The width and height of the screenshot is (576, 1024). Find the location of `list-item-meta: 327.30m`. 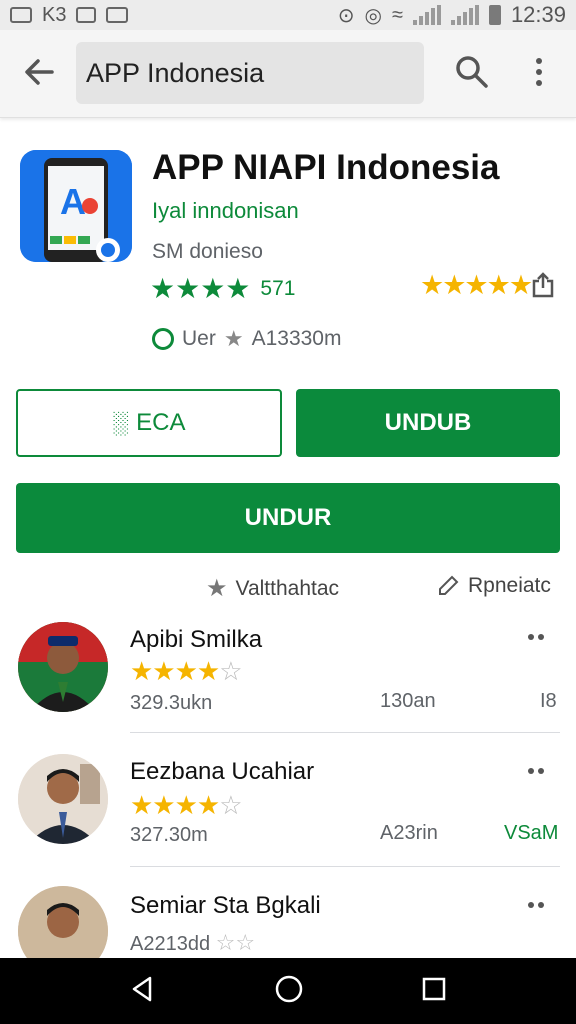

list-item-meta: 327.30m is located at coordinates (169, 835).